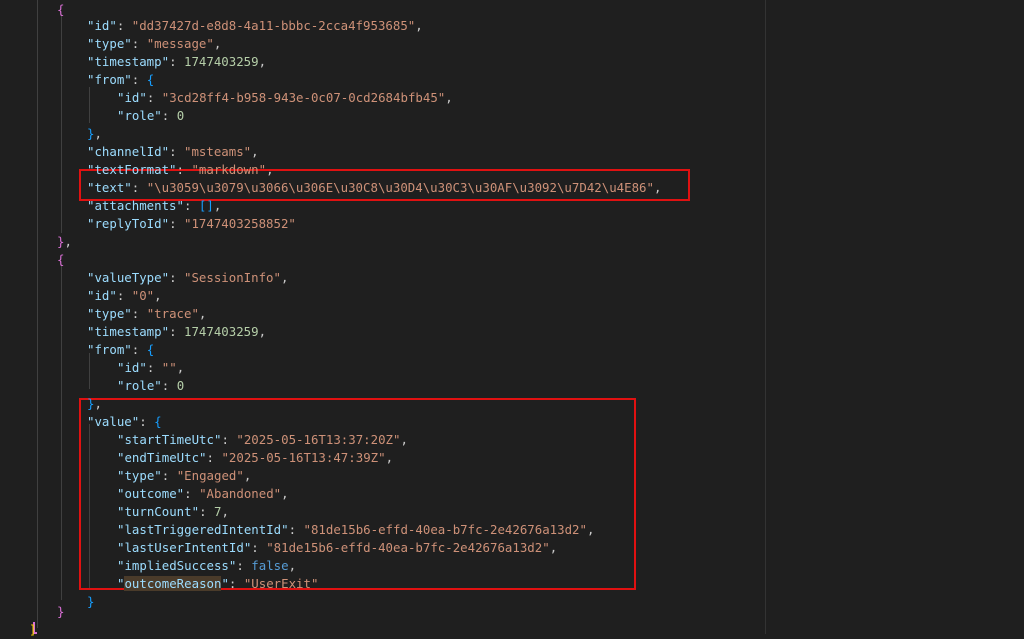 The width and height of the screenshot is (1024, 639). What do you see at coordinates (318, 439) in the screenshot?
I see `code-token: "2025-05-16T13:37:20Z"` at bounding box center [318, 439].